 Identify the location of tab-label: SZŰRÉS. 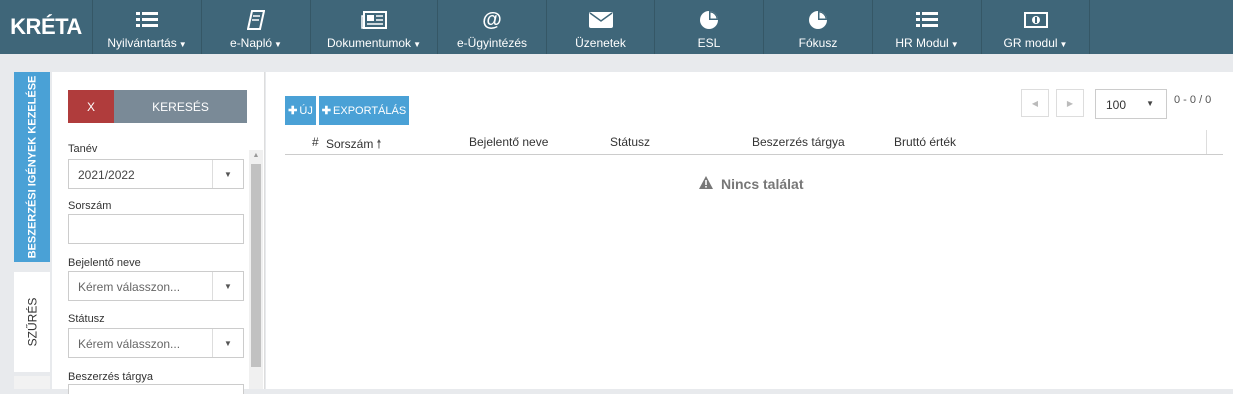
(32, 322).